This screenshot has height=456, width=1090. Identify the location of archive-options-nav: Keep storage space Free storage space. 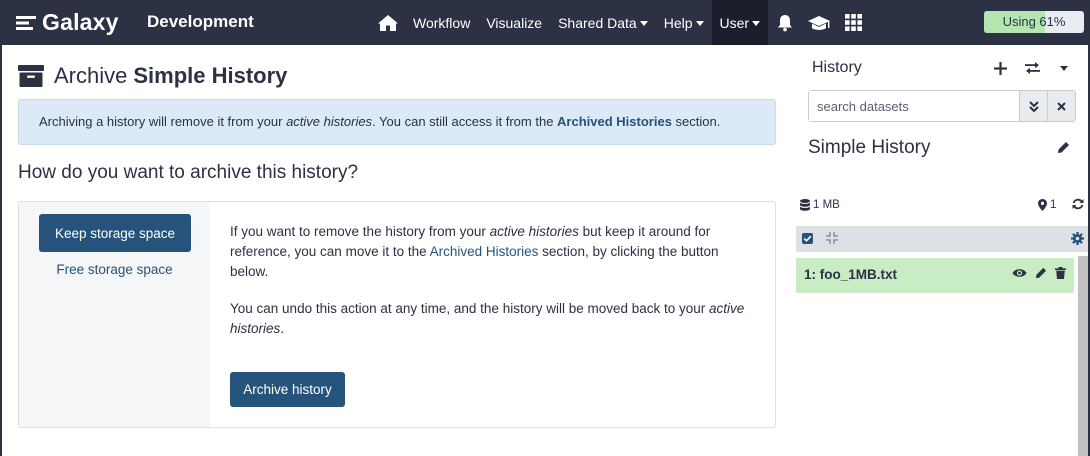
(114, 314).